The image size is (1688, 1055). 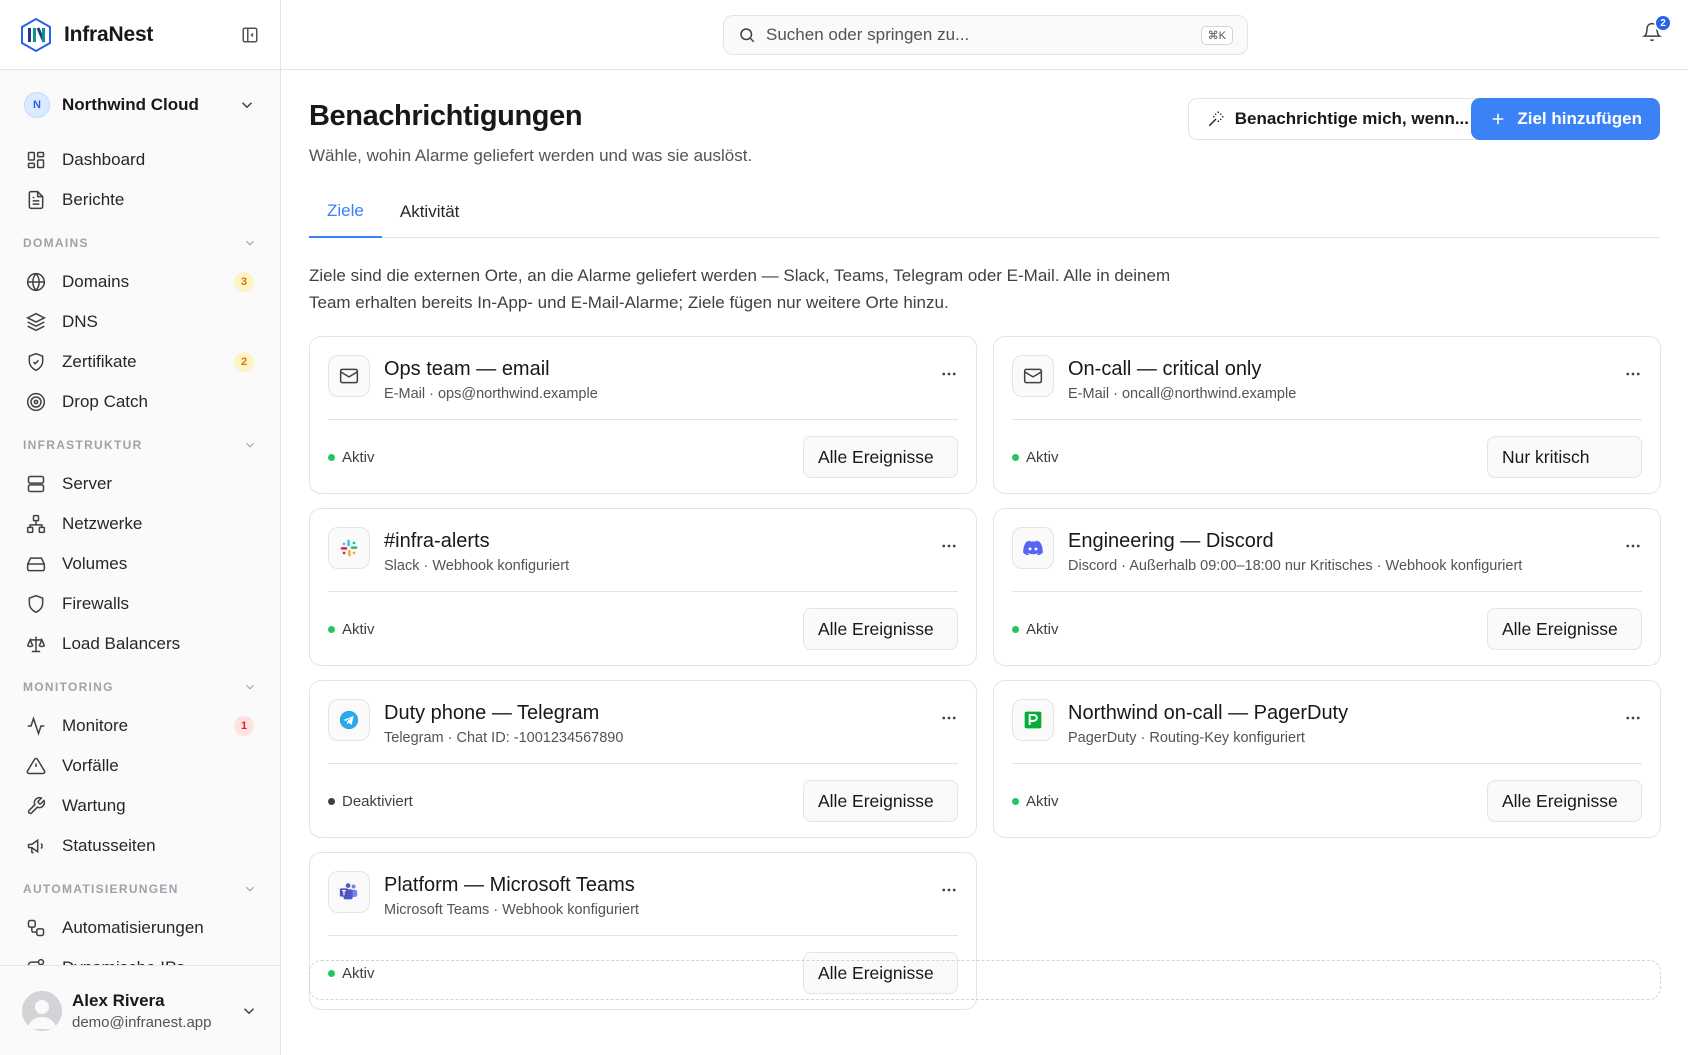 I want to click on user-menu: Alex Rivera demo@infranest.app, so click(x=140, y=1010).